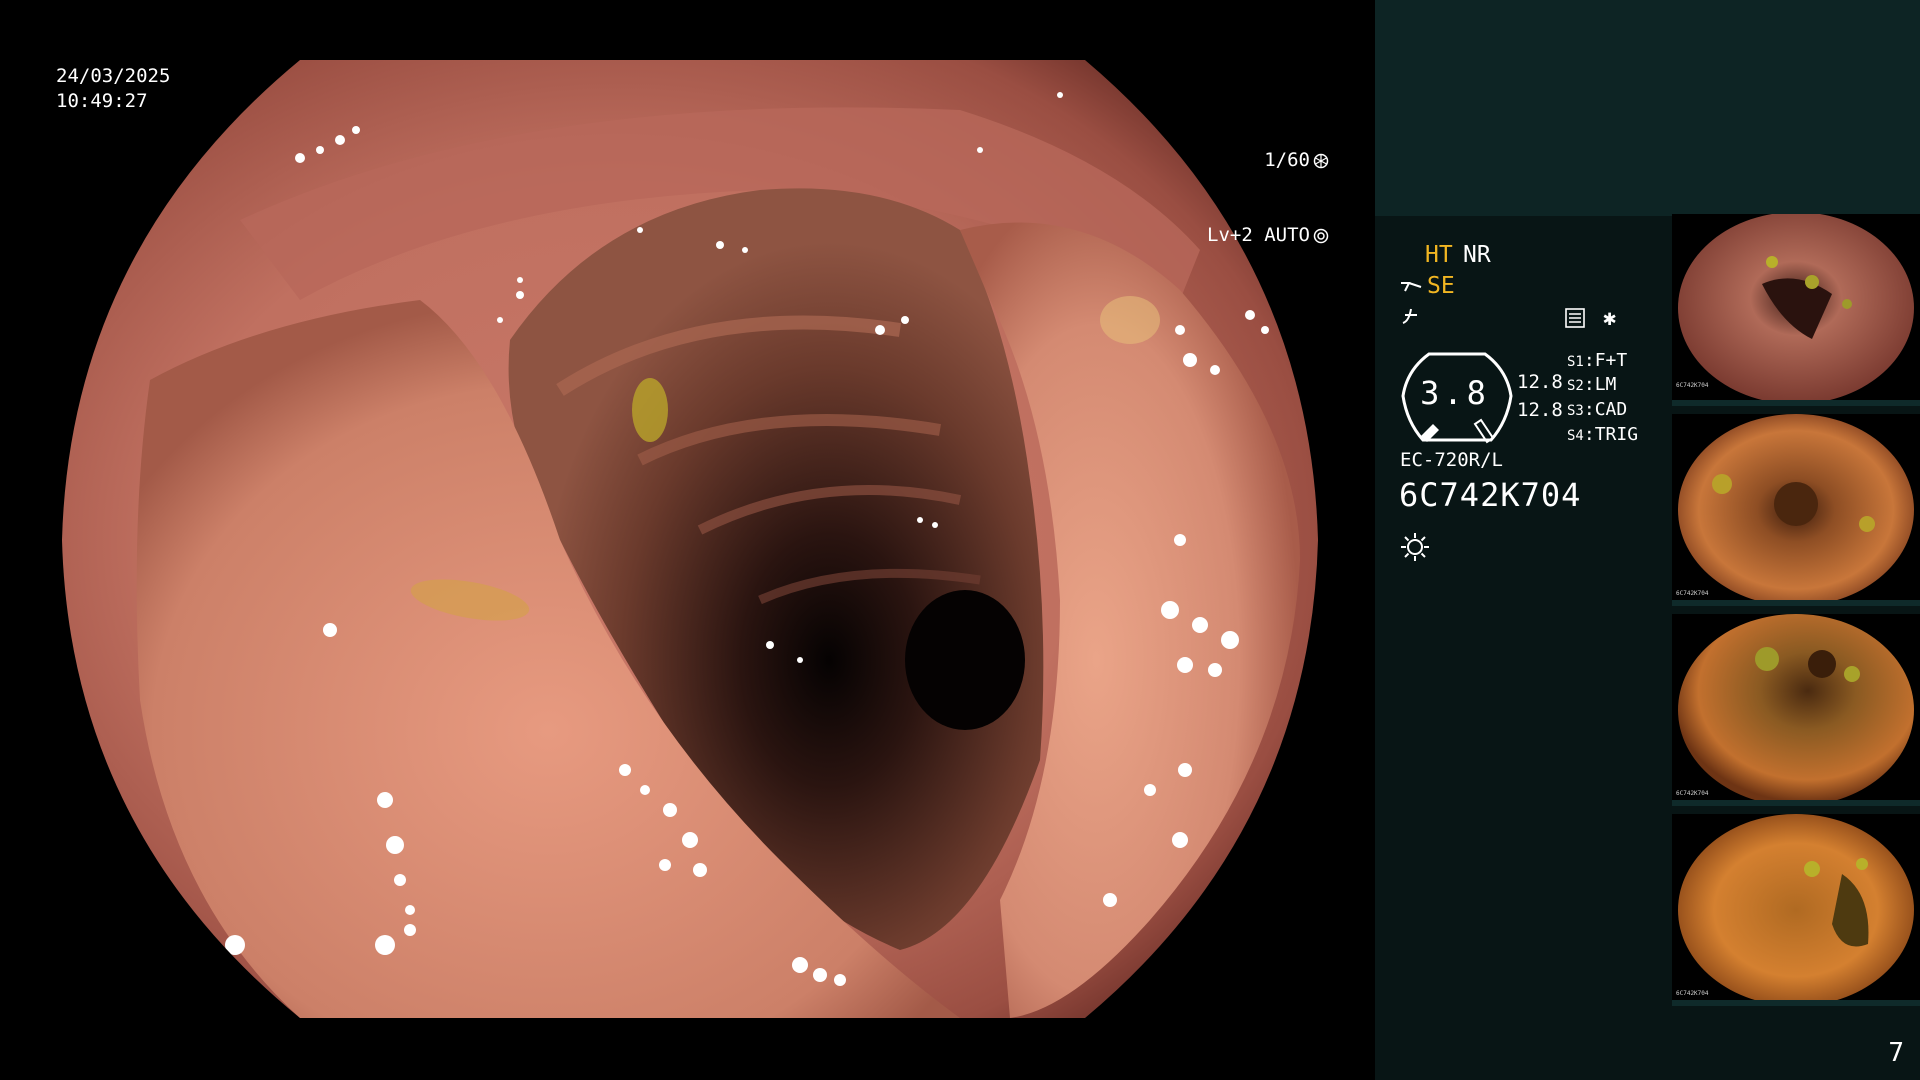 The image size is (1920, 1080). What do you see at coordinates (1611, 360) in the screenshot?
I see `switch-label: F+T` at bounding box center [1611, 360].